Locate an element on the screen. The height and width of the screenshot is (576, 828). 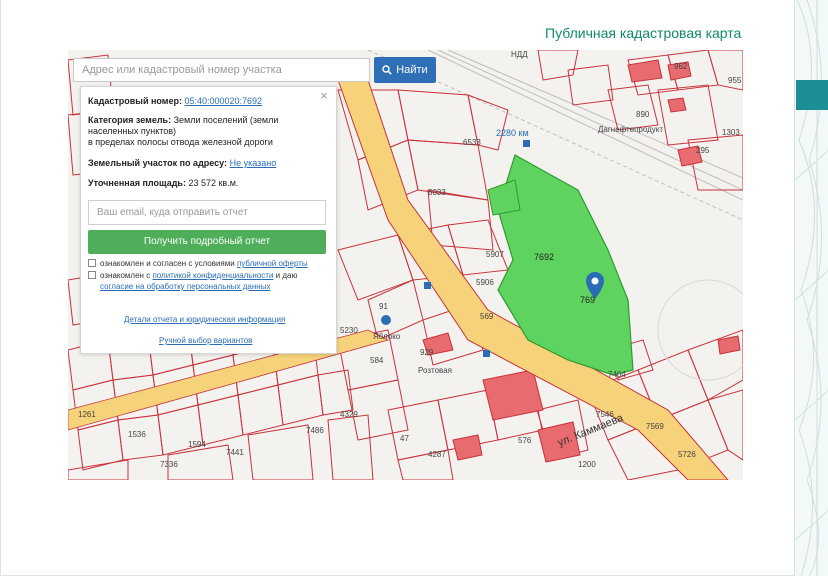
search-icon is located at coordinates (387, 70).